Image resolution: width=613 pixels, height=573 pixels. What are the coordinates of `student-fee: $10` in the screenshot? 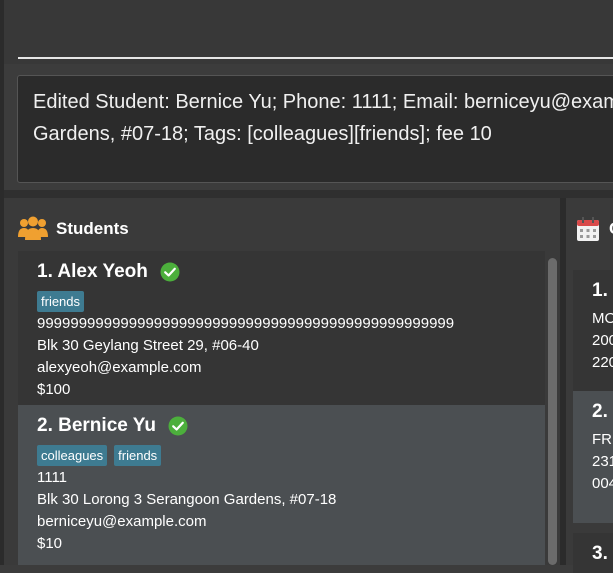 It's located at (50, 543).